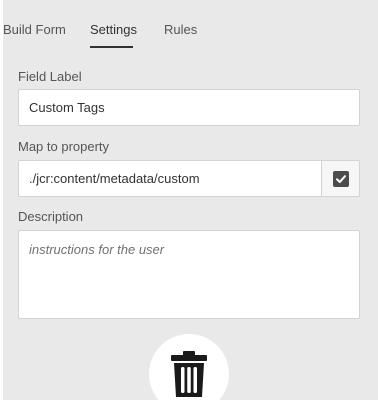 The height and width of the screenshot is (400, 378). Describe the element at coordinates (170, 178) in the screenshot. I see `map-to-property-input: ./jcr:content/metadata/custom` at that location.